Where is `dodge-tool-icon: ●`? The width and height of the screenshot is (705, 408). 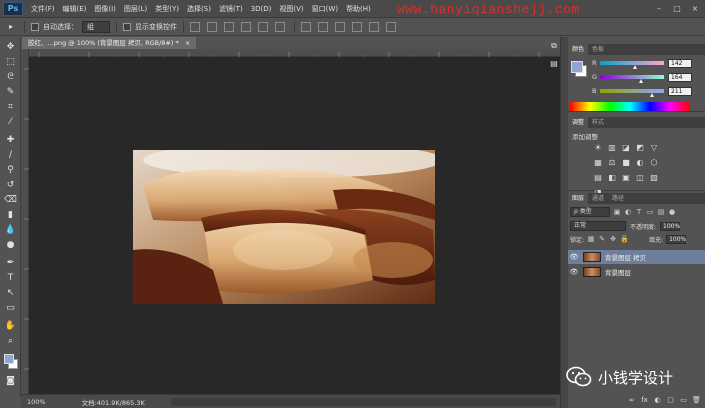
dodge-tool-icon: ● is located at coordinates (10, 245).